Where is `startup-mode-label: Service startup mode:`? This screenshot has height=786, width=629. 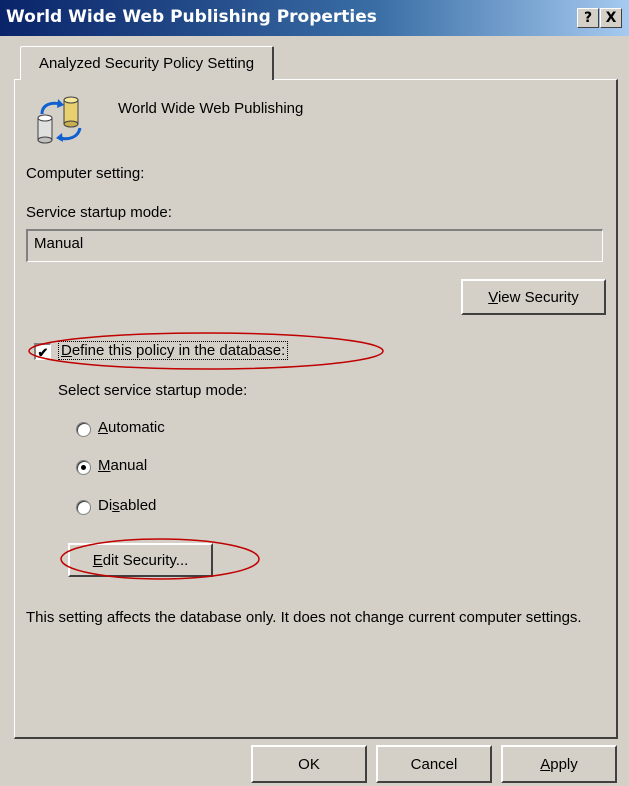 startup-mode-label: Service startup mode: is located at coordinates (99, 212).